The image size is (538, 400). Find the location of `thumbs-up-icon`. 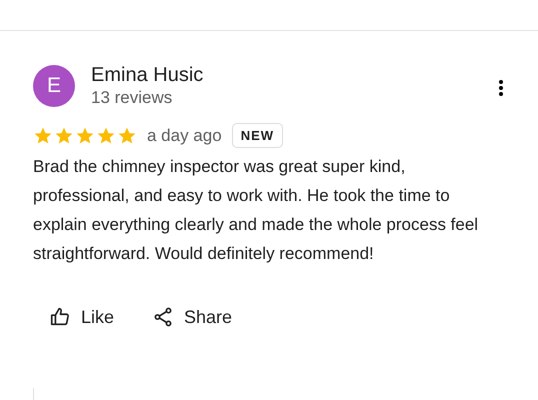

thumbs-up-icon is located at coordinates (60, 317).